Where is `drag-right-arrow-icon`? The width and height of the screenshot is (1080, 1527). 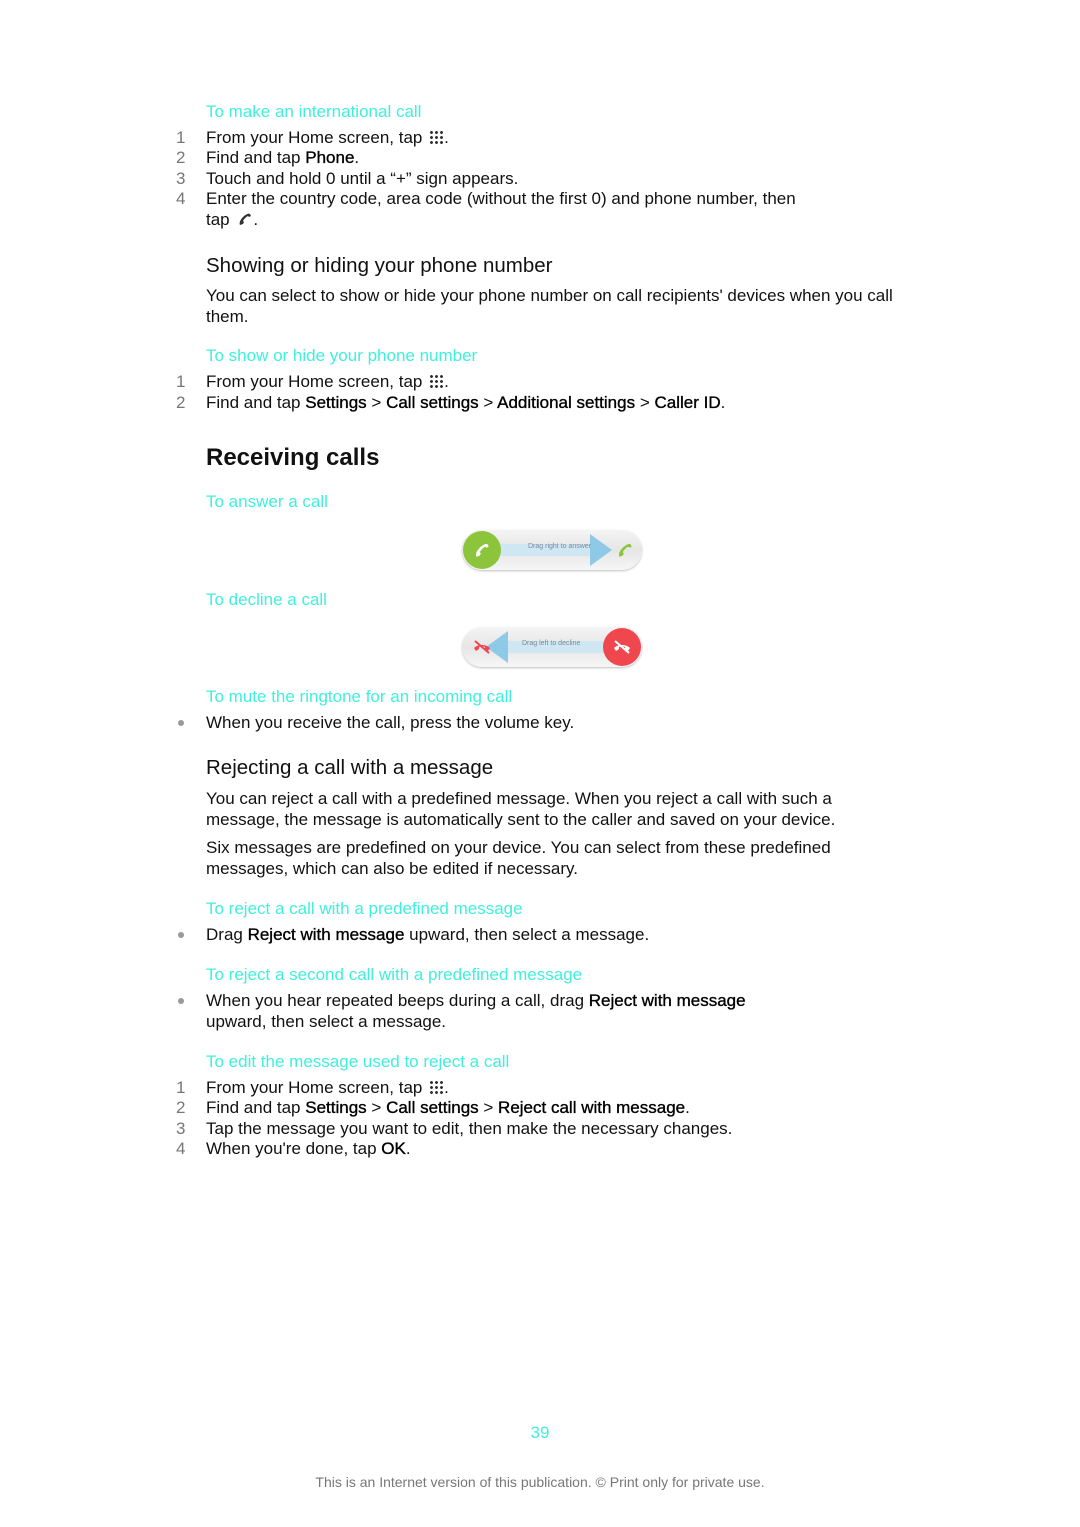 drag-right-arrow-icon is located at coordinates (547, 550).